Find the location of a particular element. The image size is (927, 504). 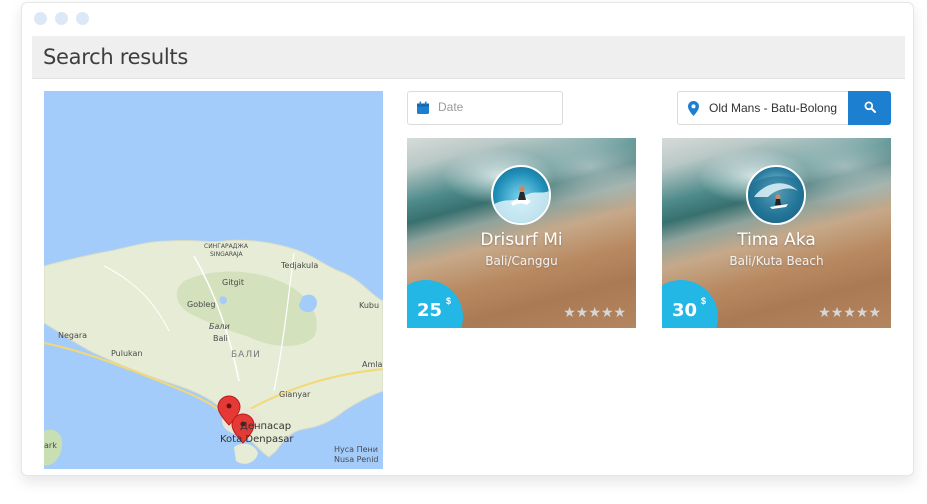

map-label-denpasar: Kota Denpasar is located at coordinates (257, 439).